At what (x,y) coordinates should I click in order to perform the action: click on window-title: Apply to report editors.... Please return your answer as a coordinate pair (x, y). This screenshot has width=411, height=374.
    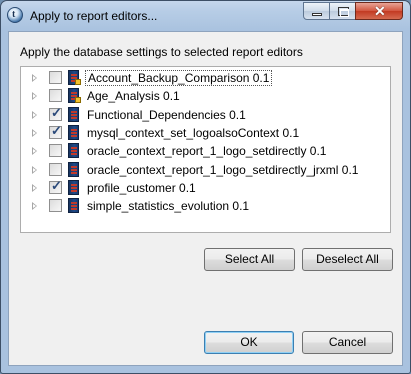
    Looking at the image, I should click on (94, 16).